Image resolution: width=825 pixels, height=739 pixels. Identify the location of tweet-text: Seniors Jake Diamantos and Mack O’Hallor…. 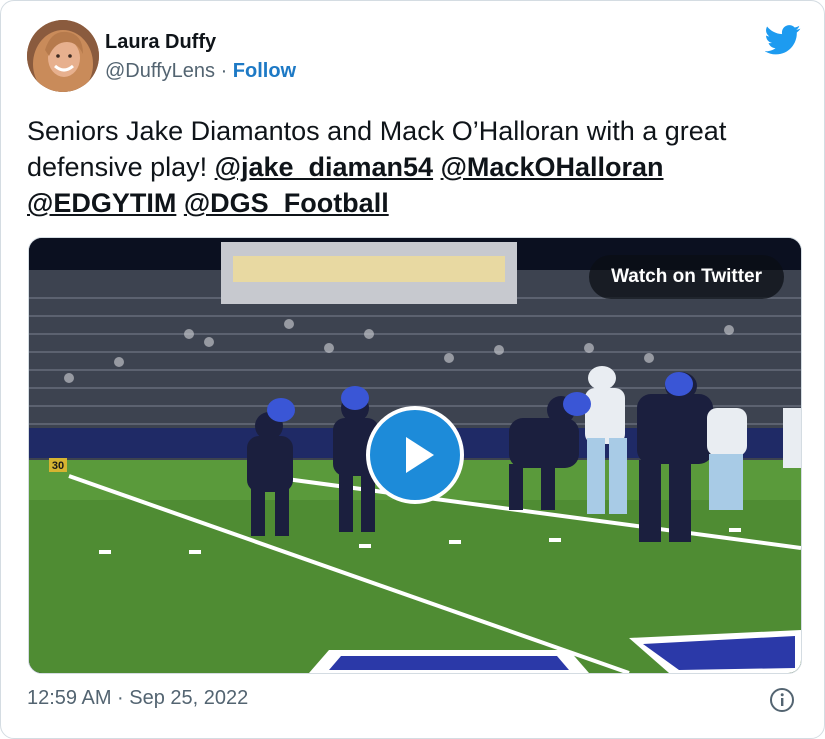
(417, 167).